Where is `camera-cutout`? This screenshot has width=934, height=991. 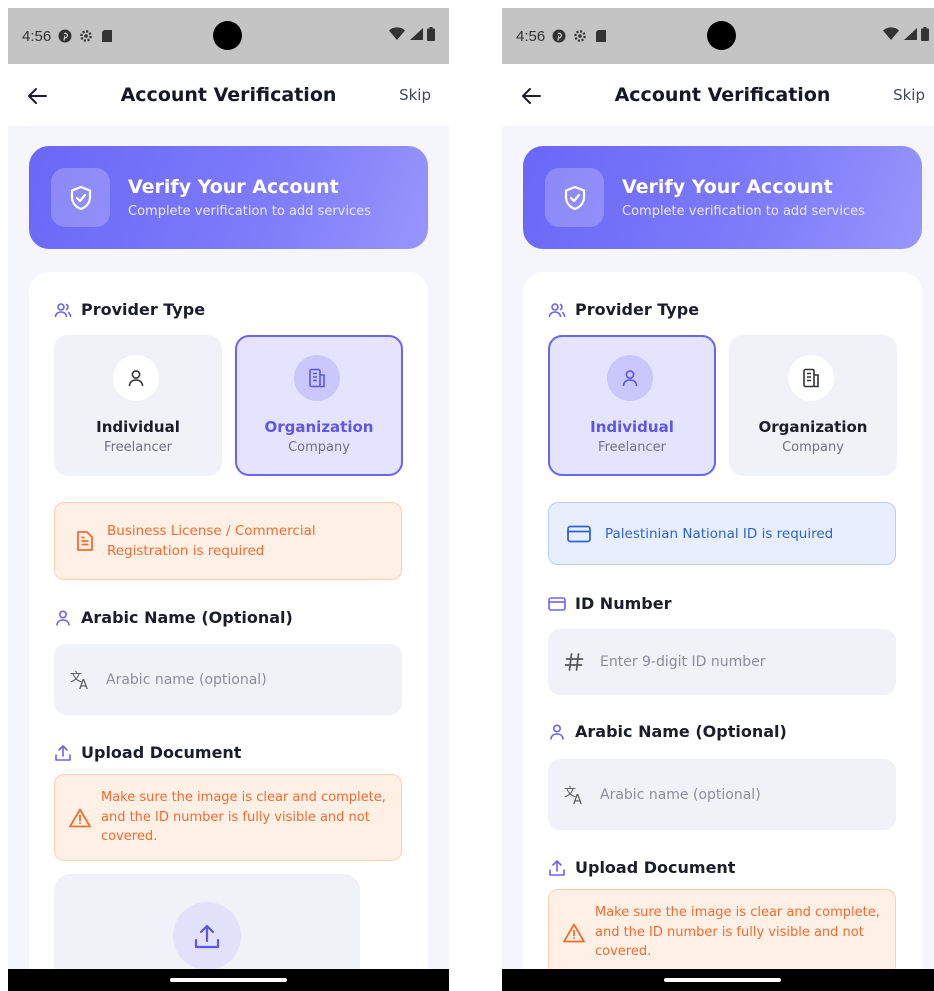 camera-cutout is located at coordinates (227, 35).